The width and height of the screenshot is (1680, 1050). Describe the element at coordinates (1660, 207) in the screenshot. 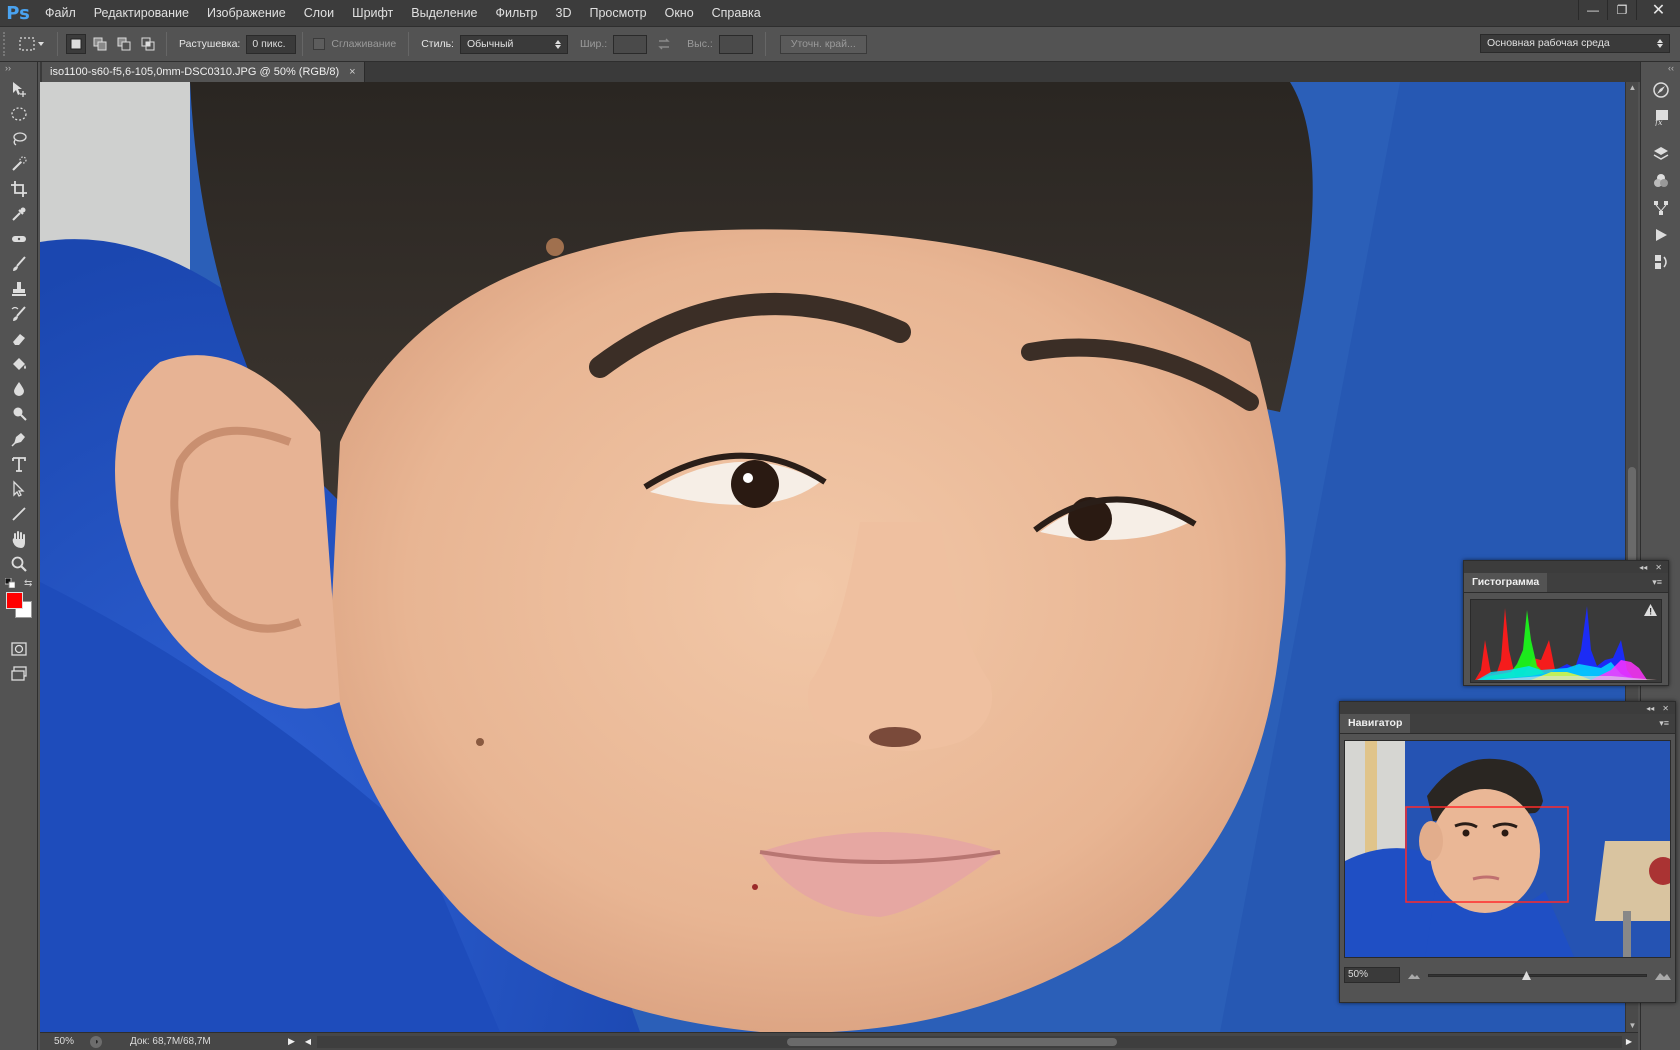

I see `dock-paths-button` at that location.